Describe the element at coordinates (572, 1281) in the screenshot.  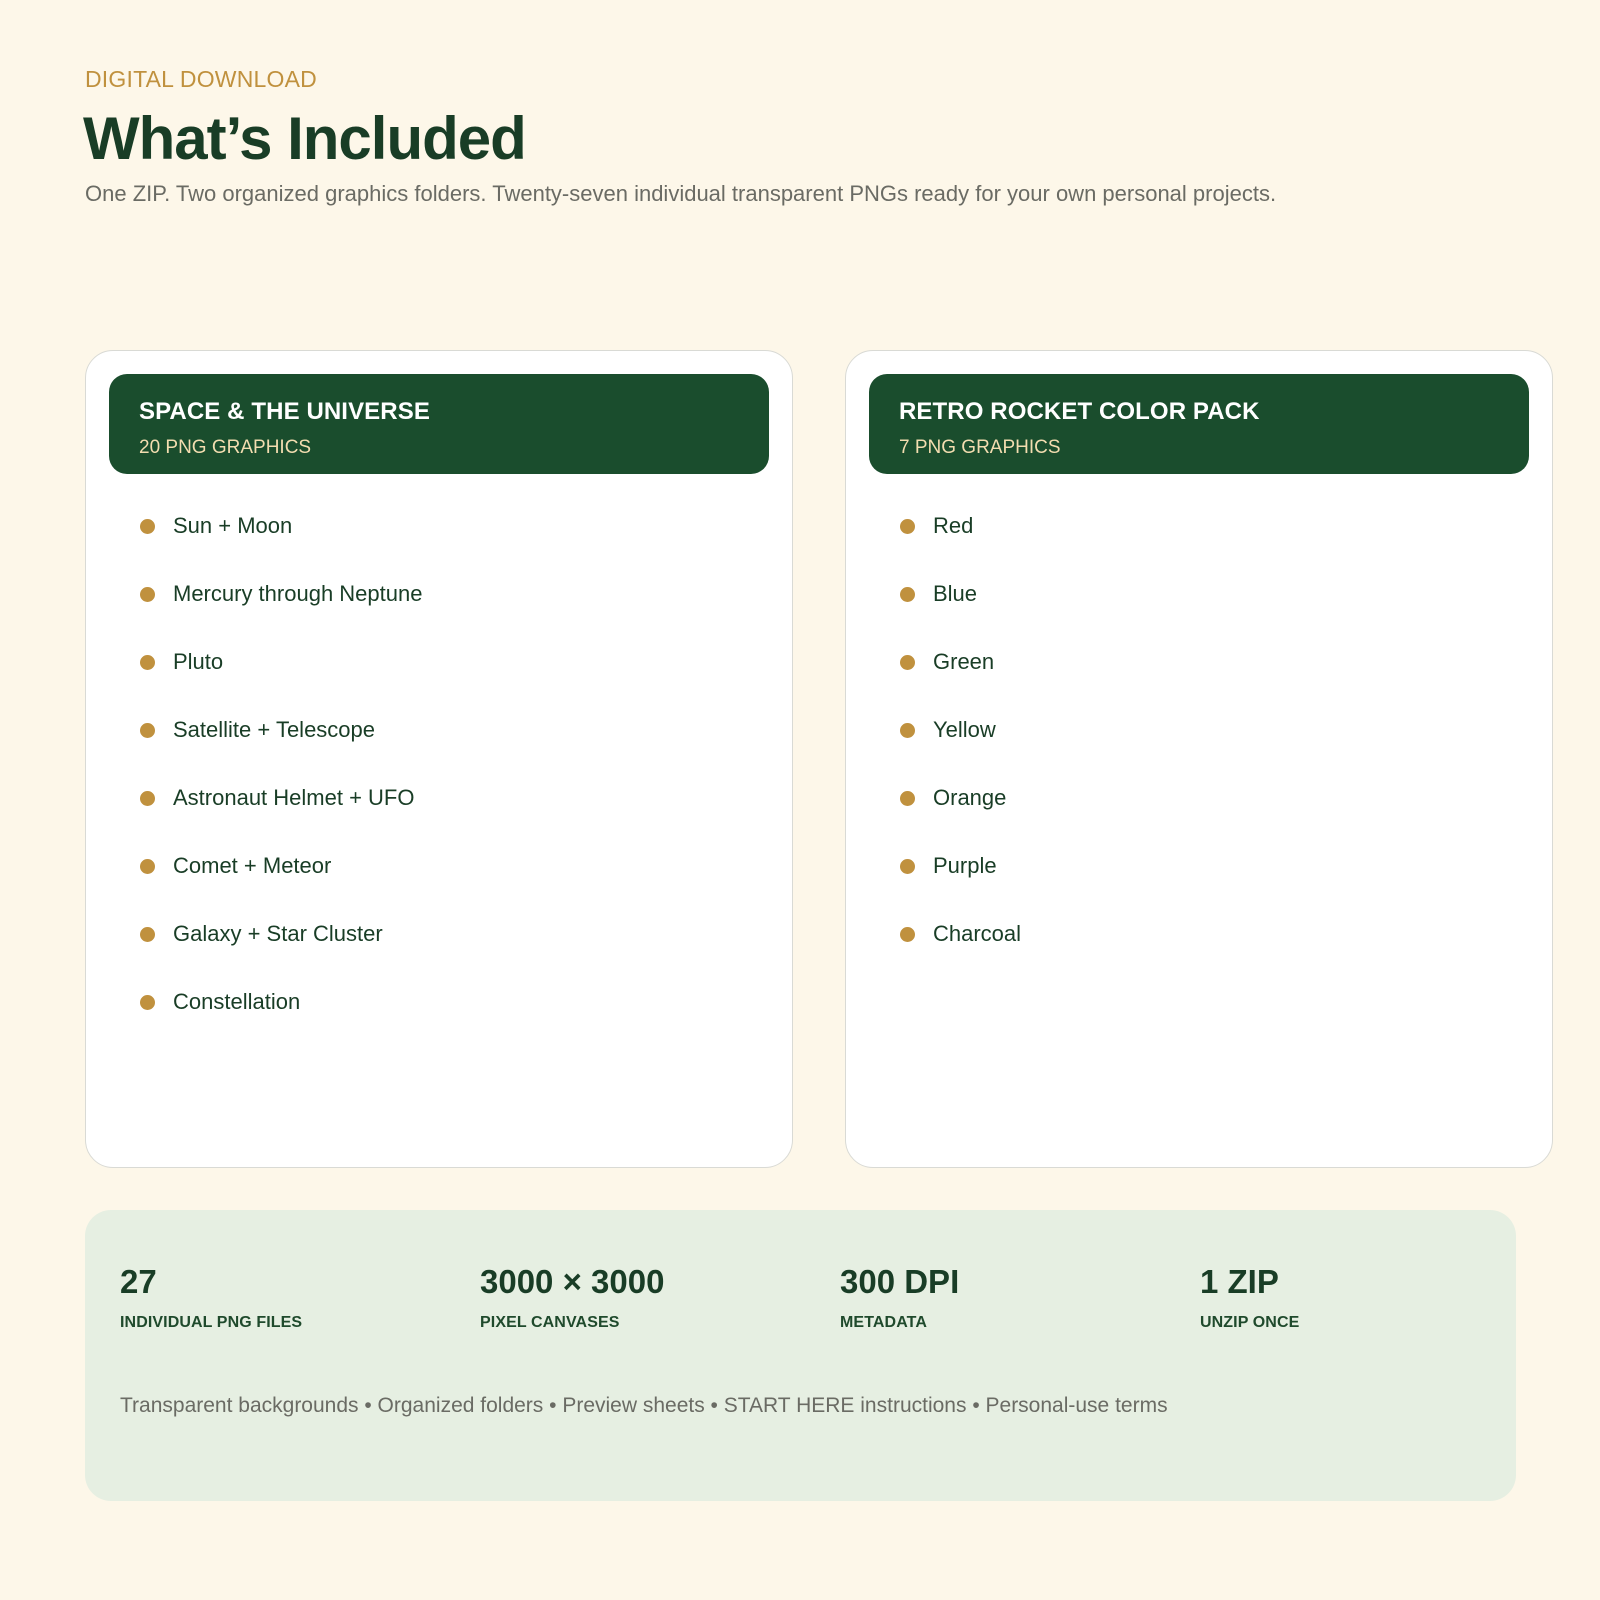
I see `stat-value: 3000 × 3000` at that location.